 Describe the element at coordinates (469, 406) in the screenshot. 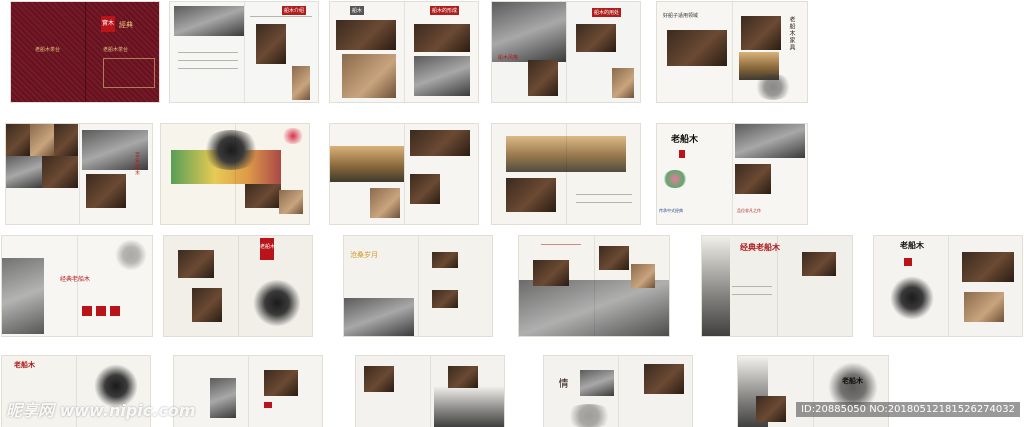

I see `ink-mountain` at that location.